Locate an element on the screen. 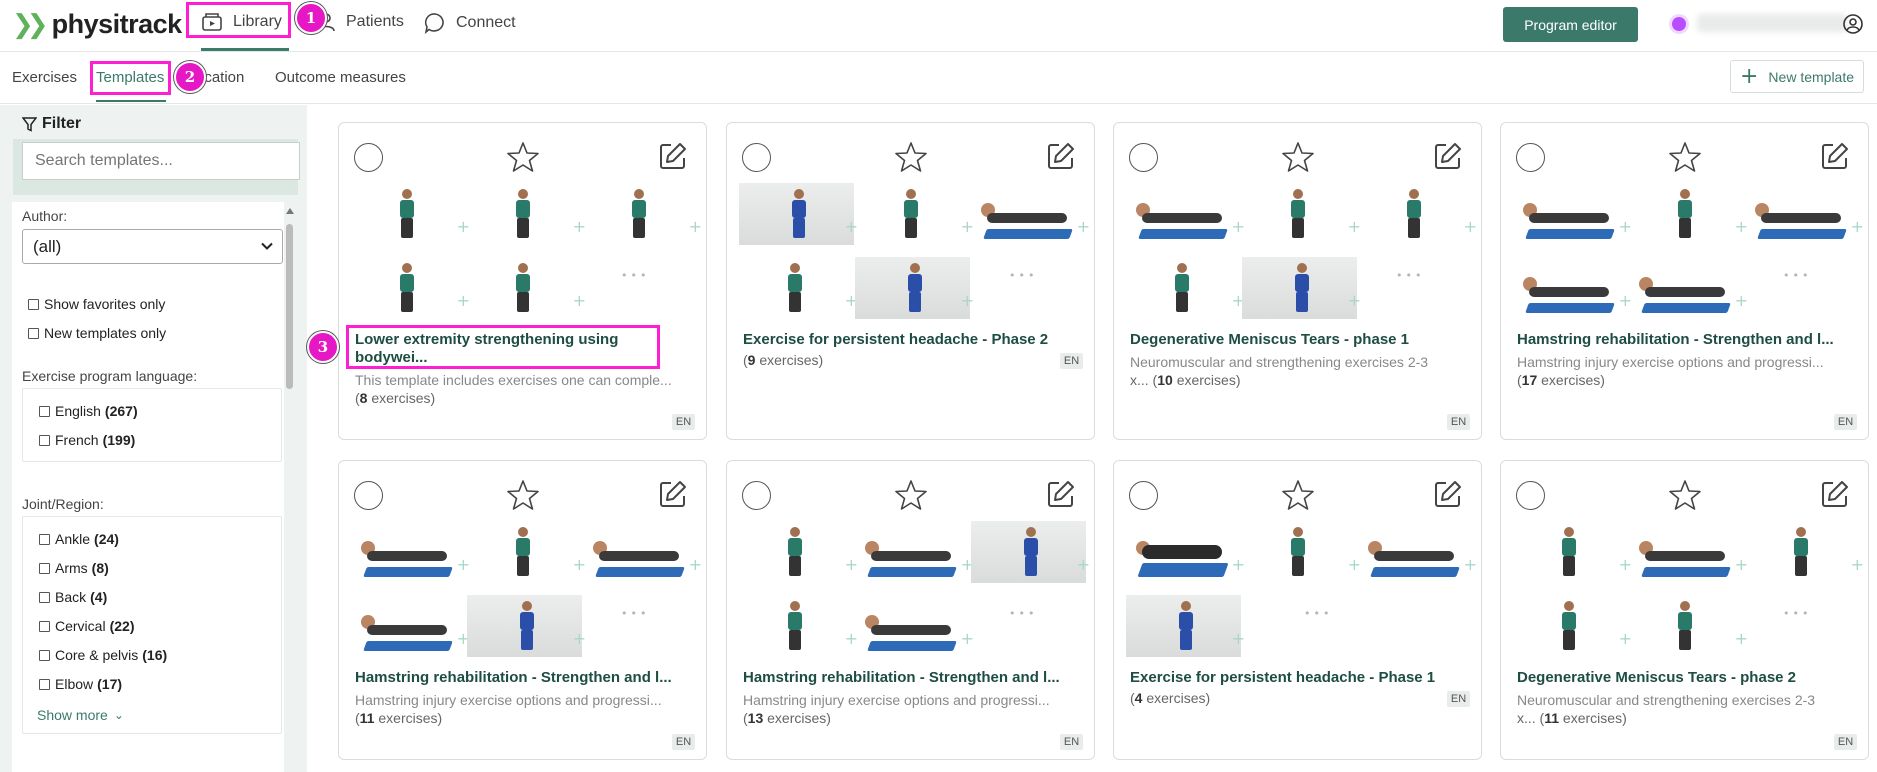 This screenshot has width=1877, height=772. annotation-highlight-templates is located at coordinates (130, 78).